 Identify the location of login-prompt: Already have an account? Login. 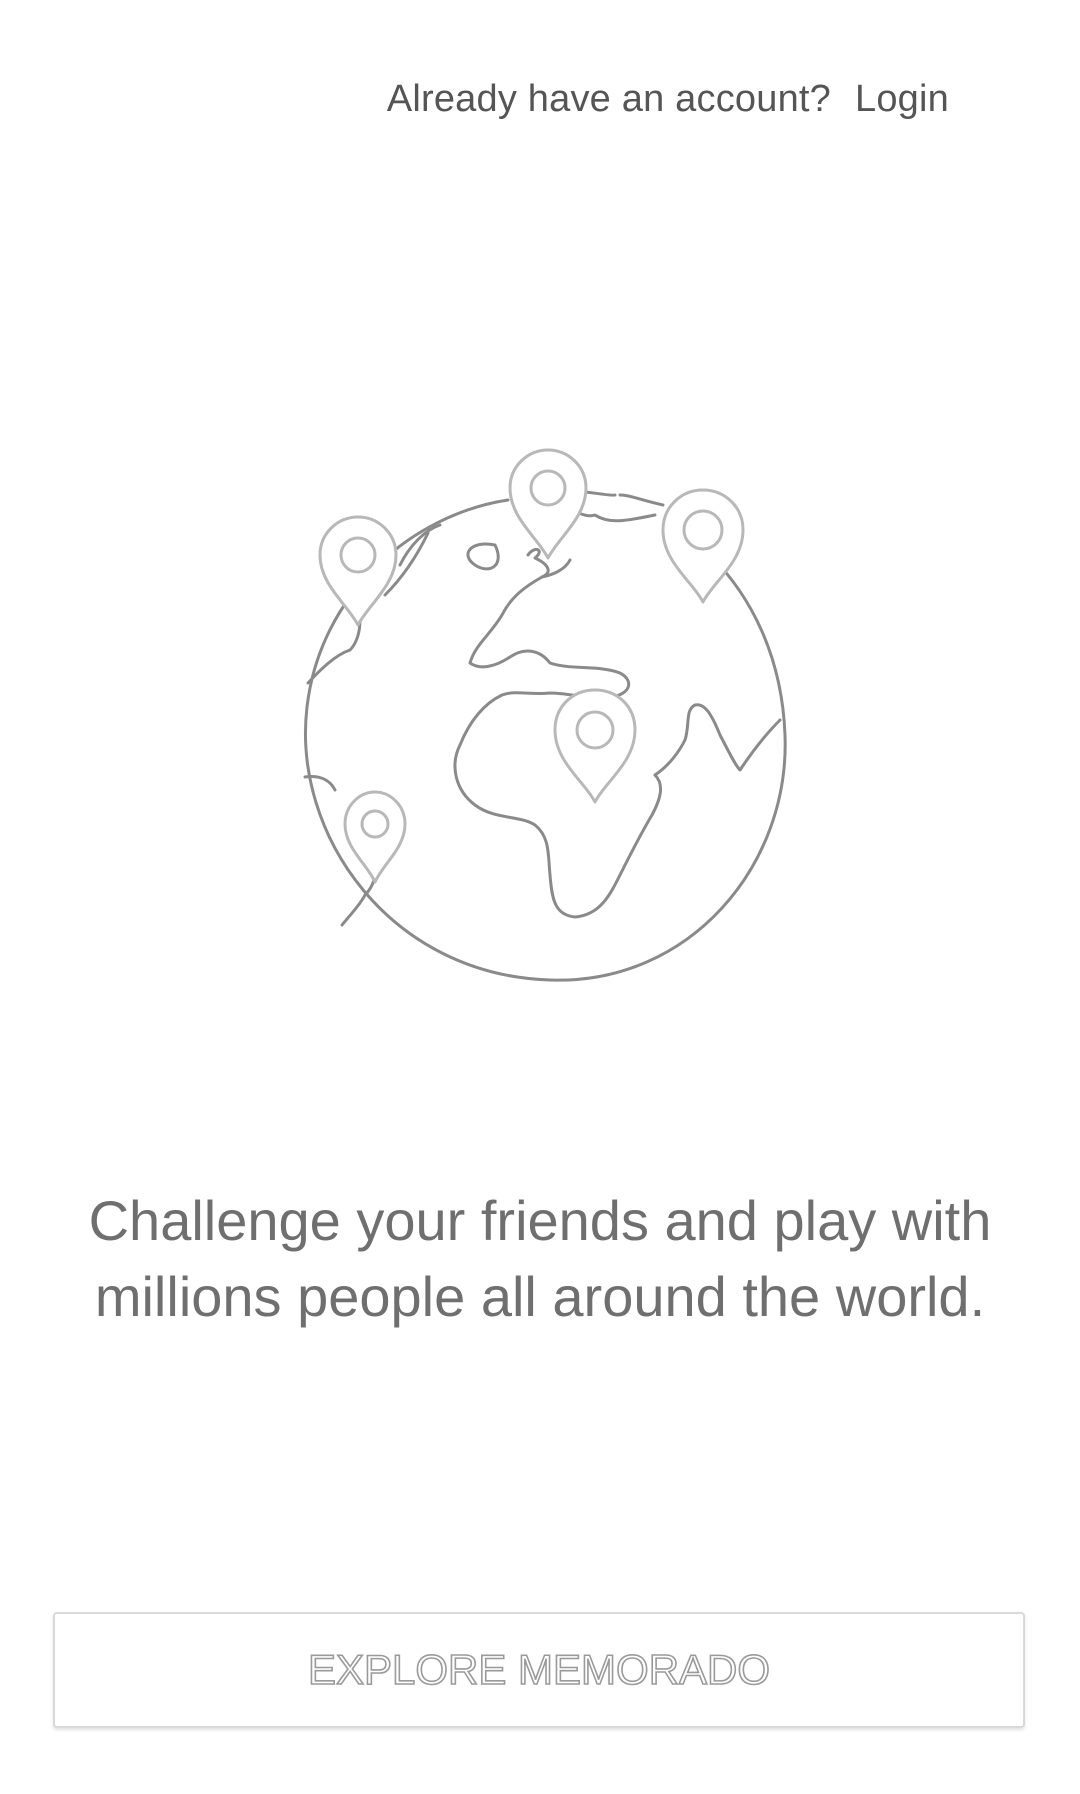
(668, 99).